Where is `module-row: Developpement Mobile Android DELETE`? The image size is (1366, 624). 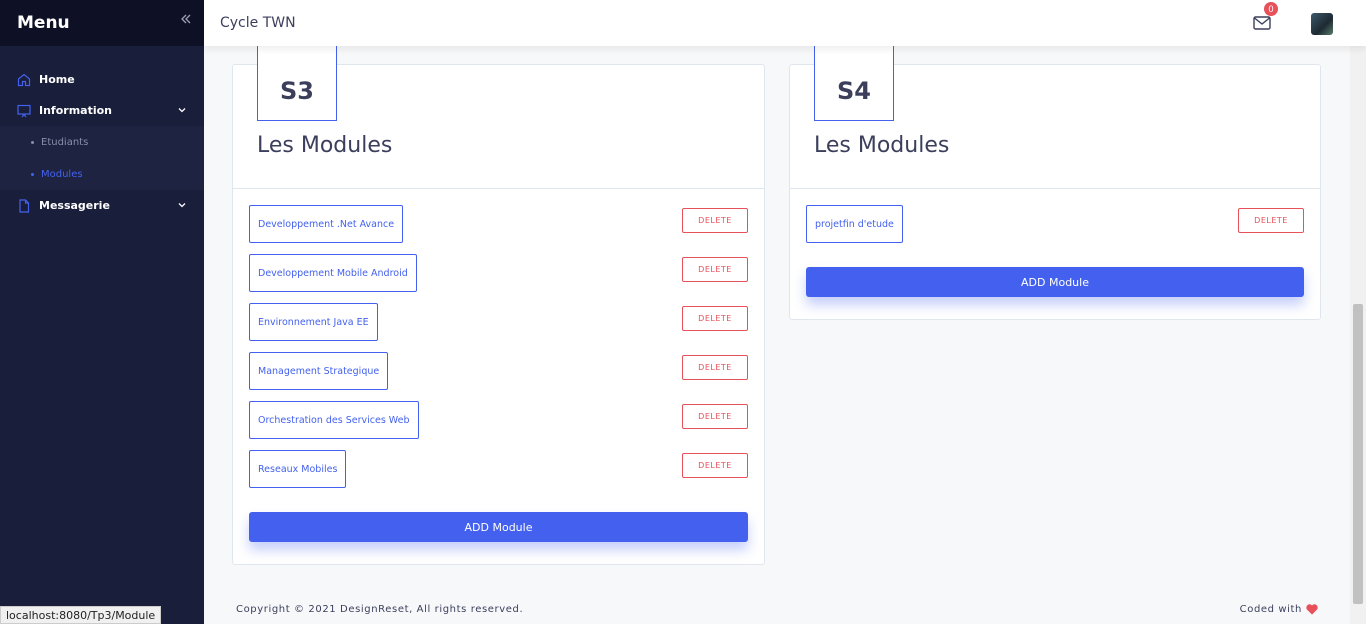
module-row: Developpement Mobile Android DELETE is located at coordinates (498, 273).